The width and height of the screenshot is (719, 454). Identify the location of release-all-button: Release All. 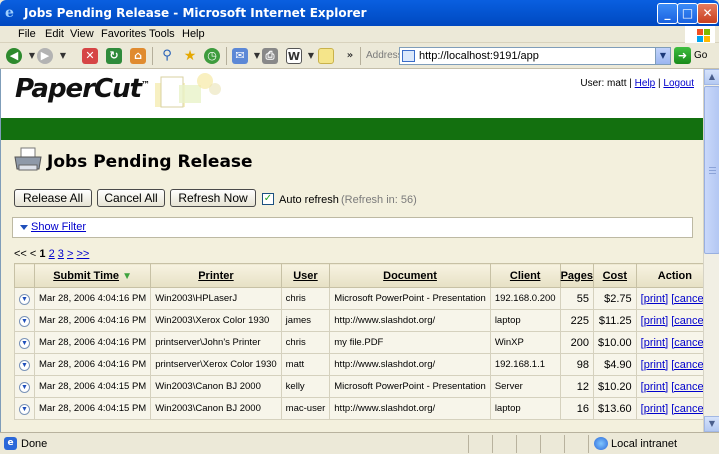
(53, 198).